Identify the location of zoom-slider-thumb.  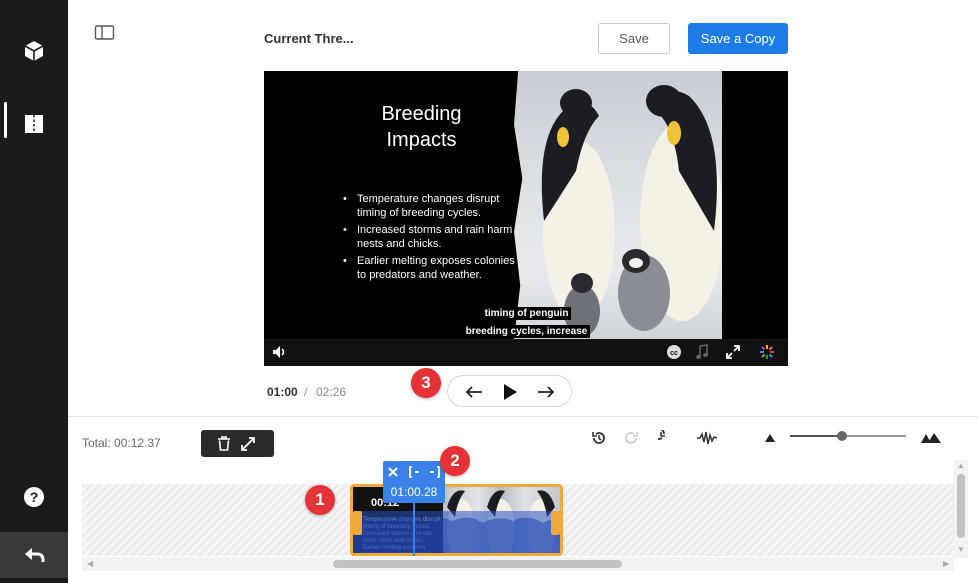
(842, 436).